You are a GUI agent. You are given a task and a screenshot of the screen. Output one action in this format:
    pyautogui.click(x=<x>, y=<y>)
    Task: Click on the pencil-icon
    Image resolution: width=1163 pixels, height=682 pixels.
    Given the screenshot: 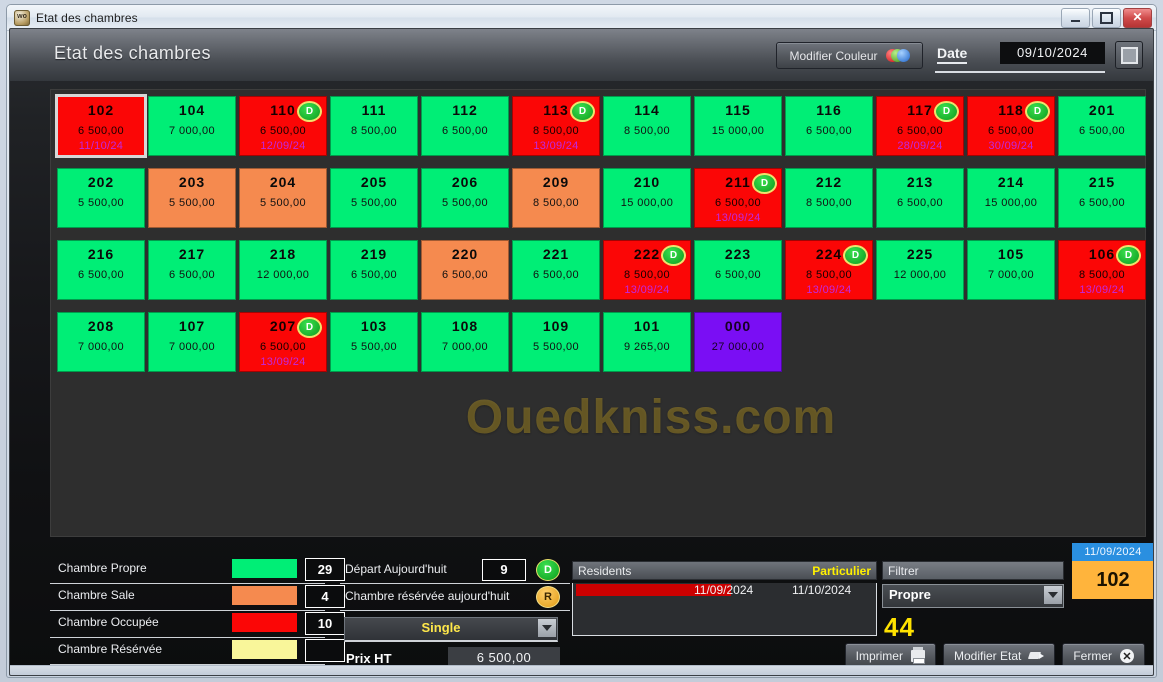 What is the action you would take?
    pyautogui.click(x=1037, y=656)
    